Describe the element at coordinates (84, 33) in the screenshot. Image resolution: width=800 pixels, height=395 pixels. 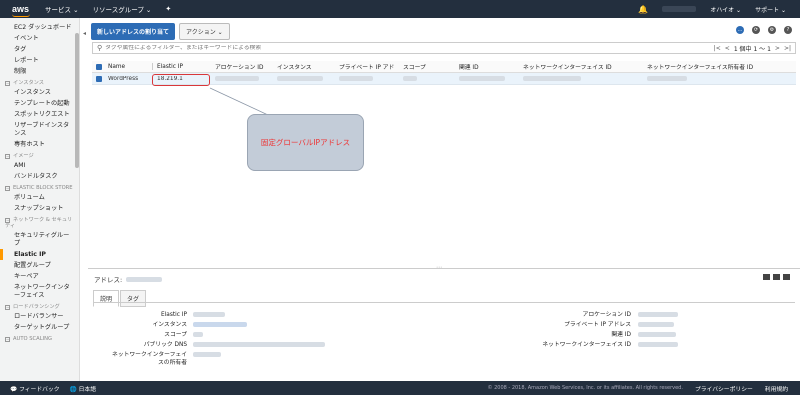
I see `collapse-sidebar-icon: ◂` at that location.